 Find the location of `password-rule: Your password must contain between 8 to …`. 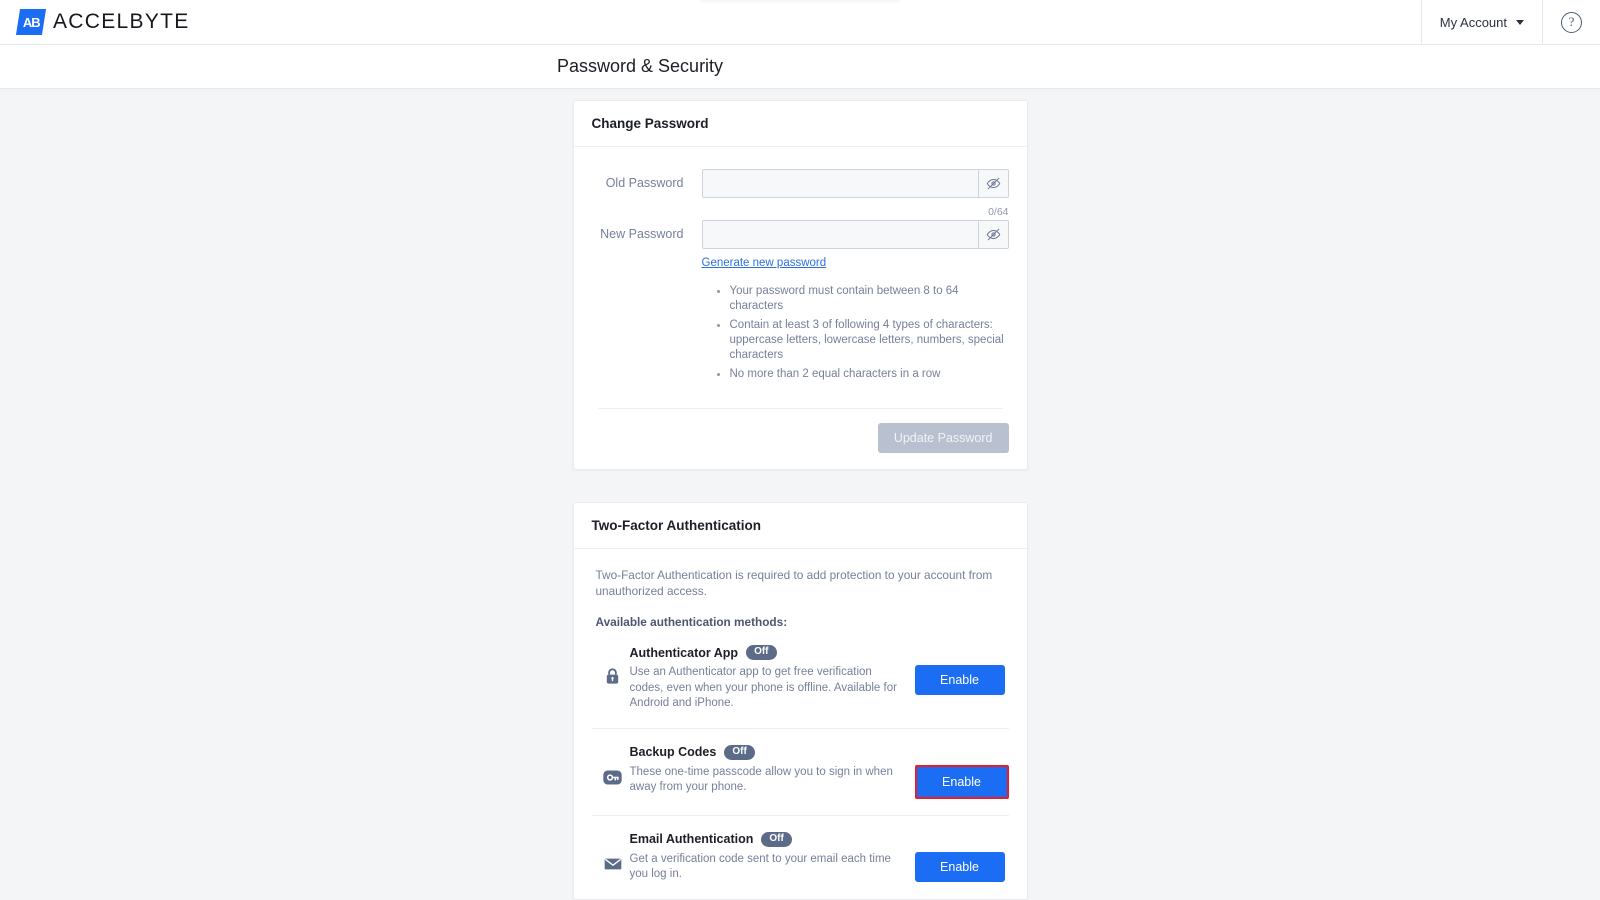

password-rule: Your password must contain between 8 to … is located at coordinates (862, 299).